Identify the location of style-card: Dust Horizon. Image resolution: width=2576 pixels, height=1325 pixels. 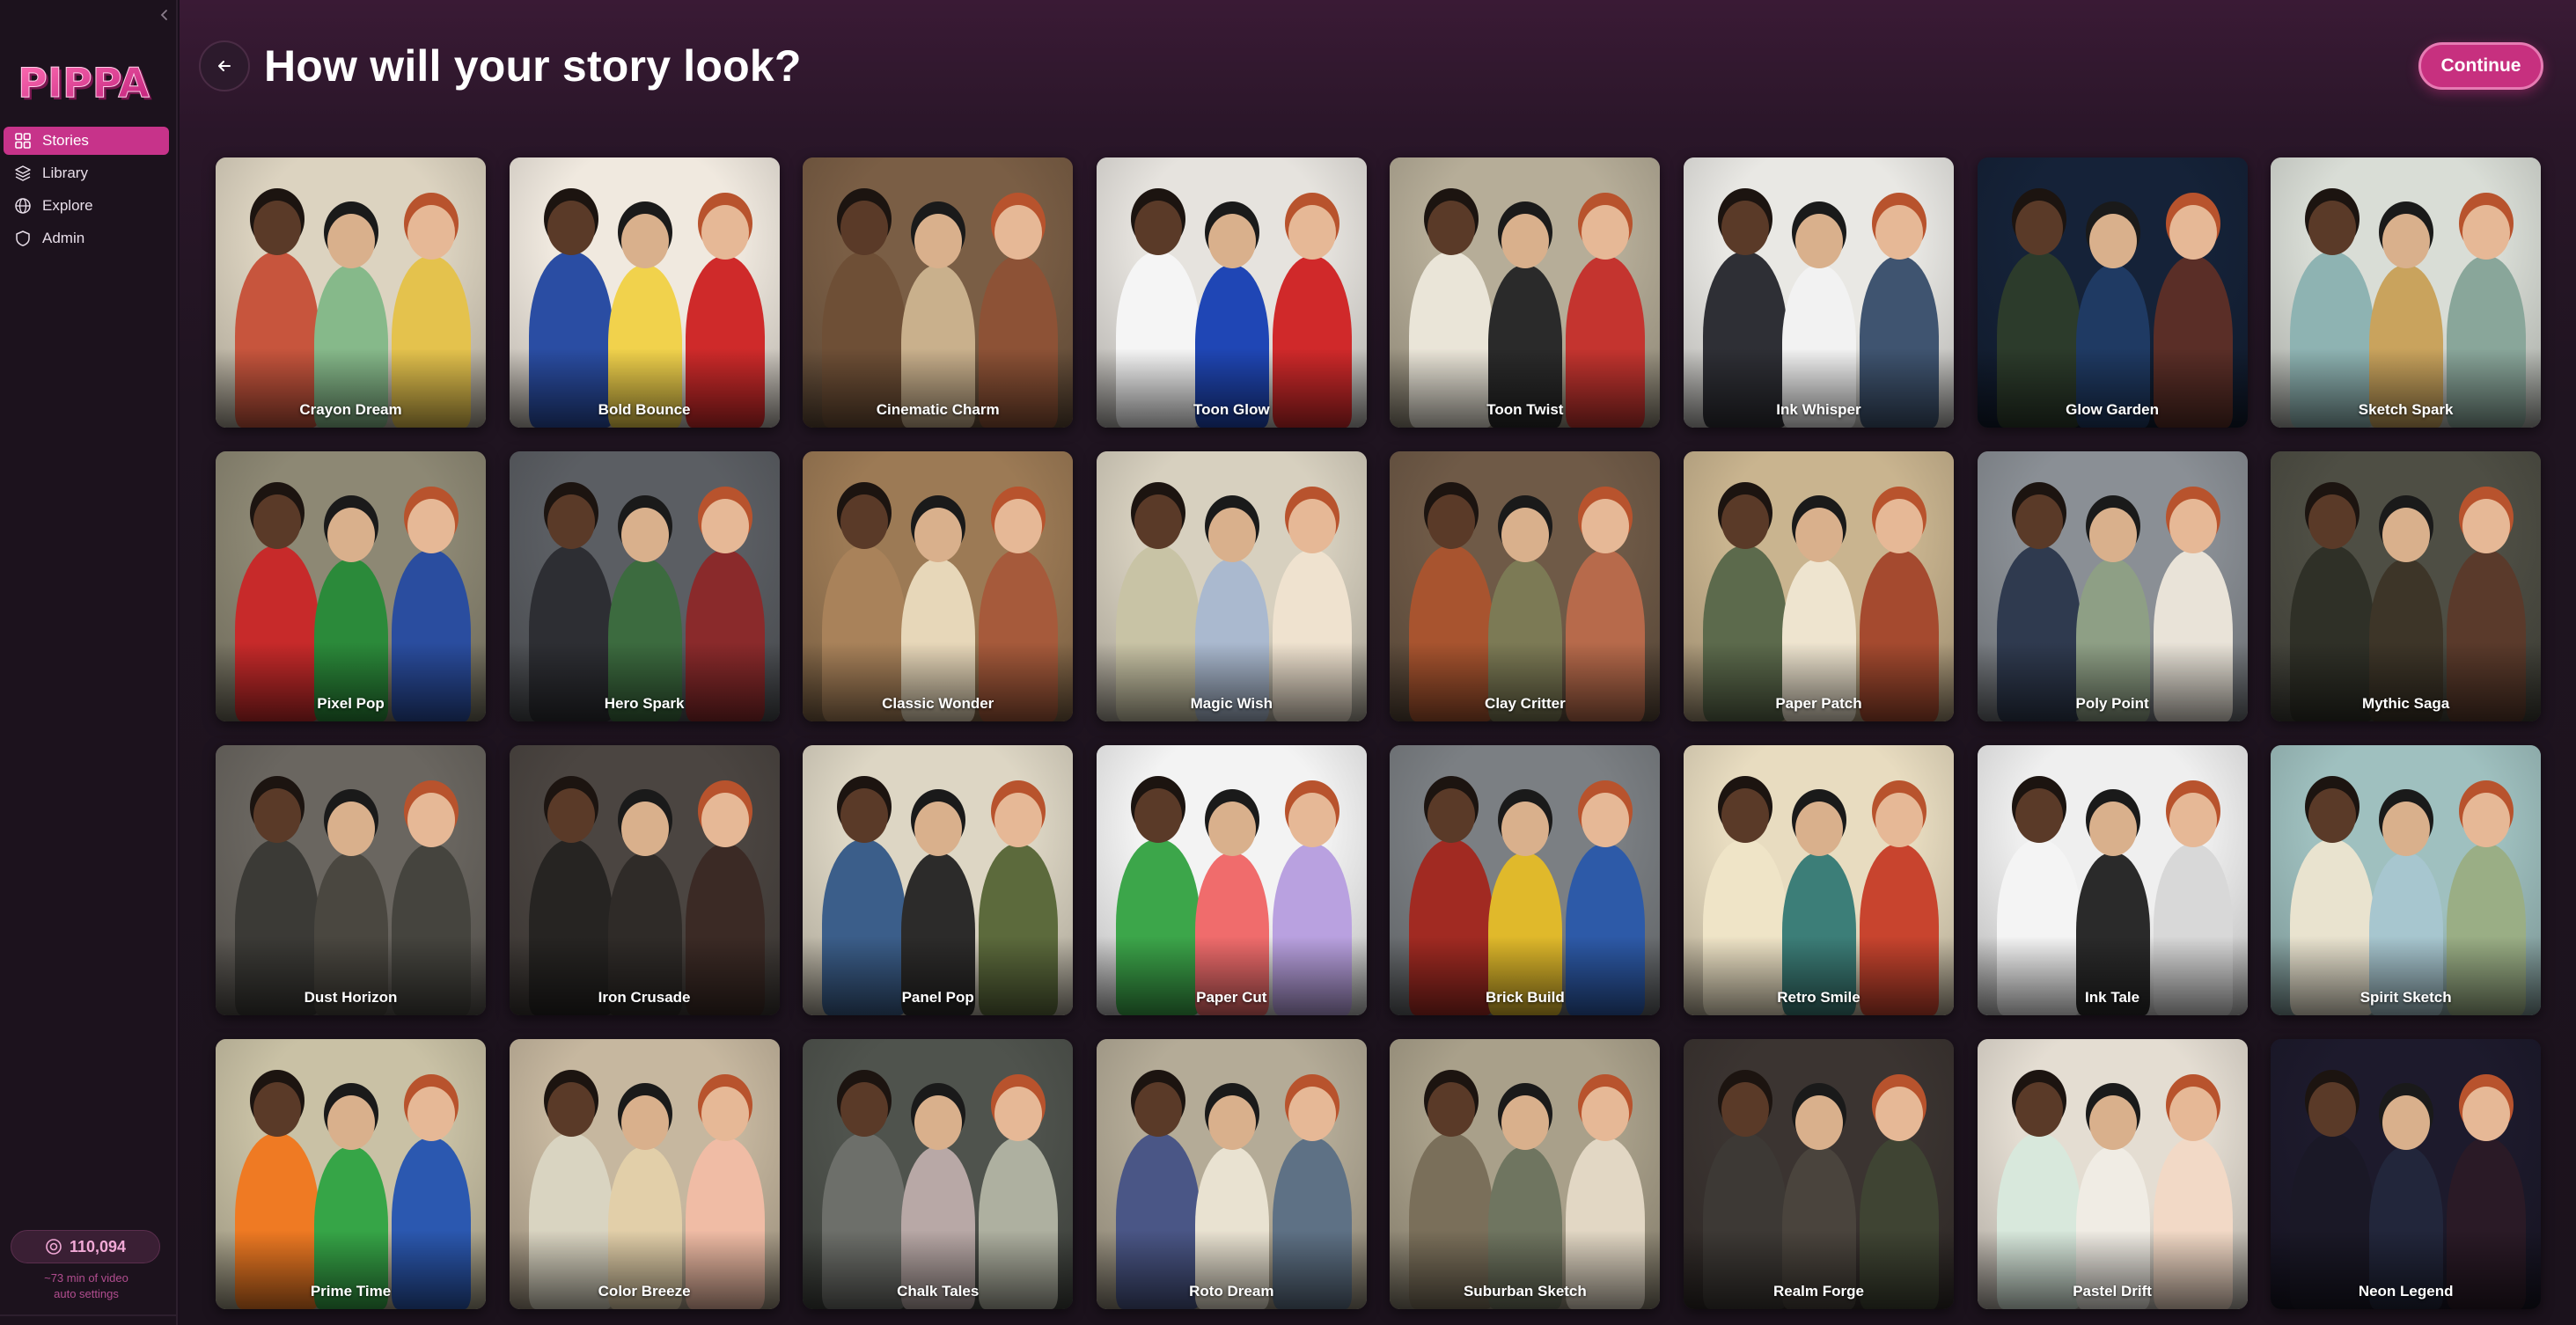
(351, 880).